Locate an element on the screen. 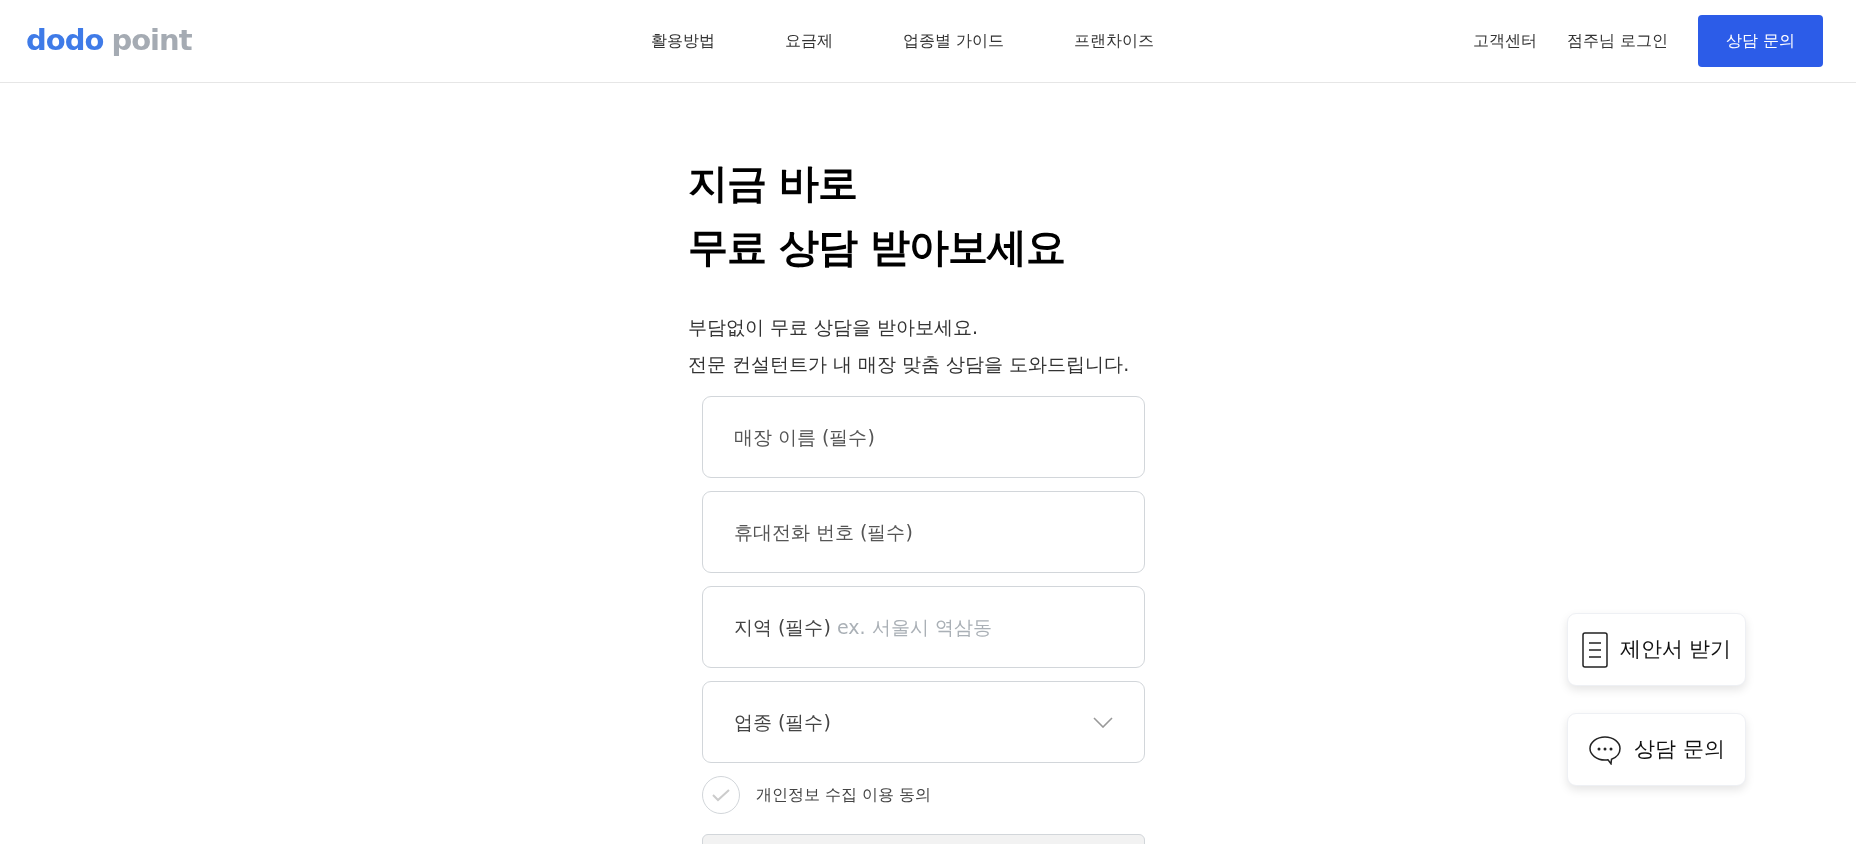 Image resolution: width=1856 pixels, height=844 pixels. subtitle-text: 전문 컨설턴트가 내 매장 맞춤 상담을 도와드립니다. is located at coordinates (909, 365).